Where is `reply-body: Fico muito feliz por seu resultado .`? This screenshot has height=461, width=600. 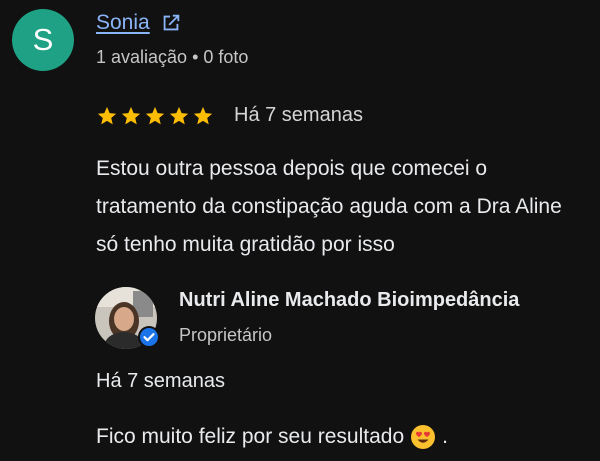
reply-body: Fico muito feliz por seu resultado . is located at coordinates (272, 437).